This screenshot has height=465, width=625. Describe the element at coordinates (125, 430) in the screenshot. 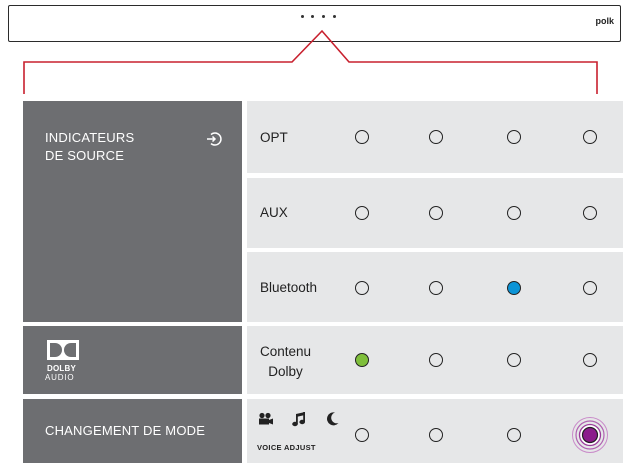

I see `mode-change-label: CHANGEMENT DE MODE` at that location.